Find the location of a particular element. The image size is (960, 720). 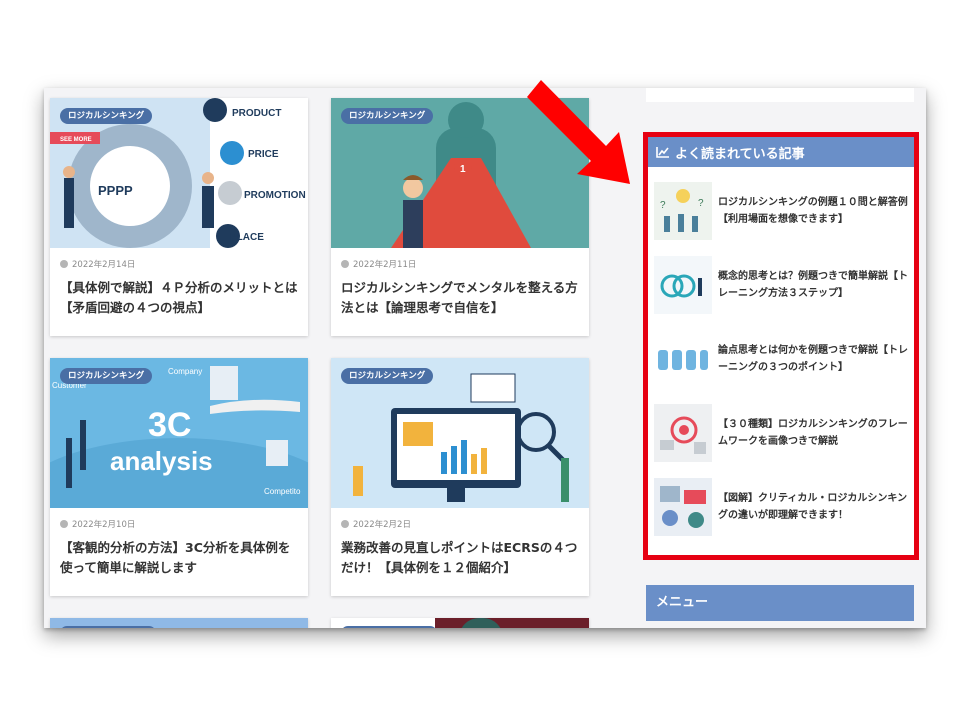

popular-post-item: 【３０種類】ロジカルシンキングのフレームワークを画像つきで解説 is located at coordinates (781, 433).